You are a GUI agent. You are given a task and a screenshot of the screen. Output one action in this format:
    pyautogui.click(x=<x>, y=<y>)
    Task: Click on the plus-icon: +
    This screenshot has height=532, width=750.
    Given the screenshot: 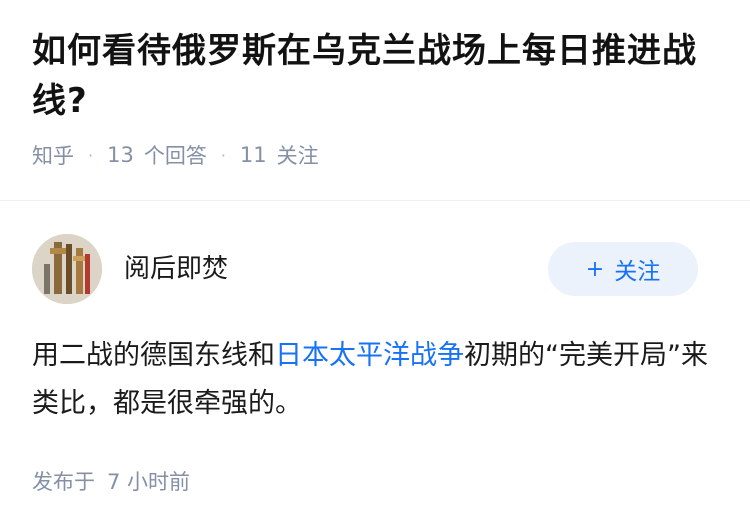 What is the action you would take?
    pyautogui.click(x=595, y=269)
    